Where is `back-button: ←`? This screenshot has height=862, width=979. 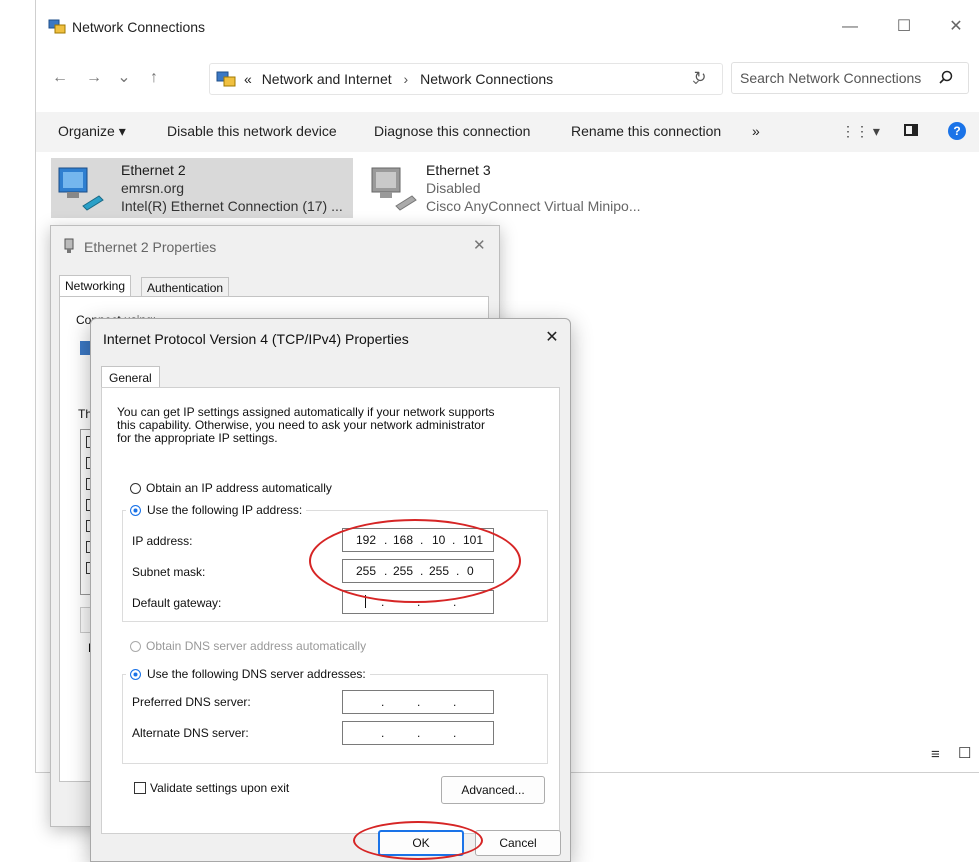 back-button: ← is located at coordinates (60, 78).